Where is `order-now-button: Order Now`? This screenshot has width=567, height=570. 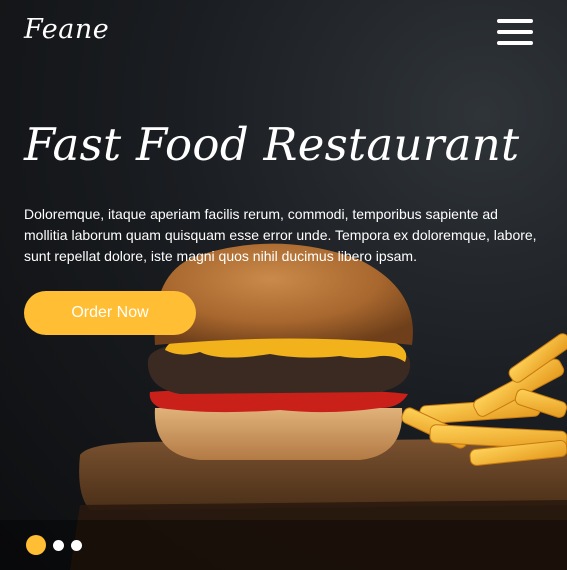 order-now-button: Order Now is located at coordinates (110, 313).